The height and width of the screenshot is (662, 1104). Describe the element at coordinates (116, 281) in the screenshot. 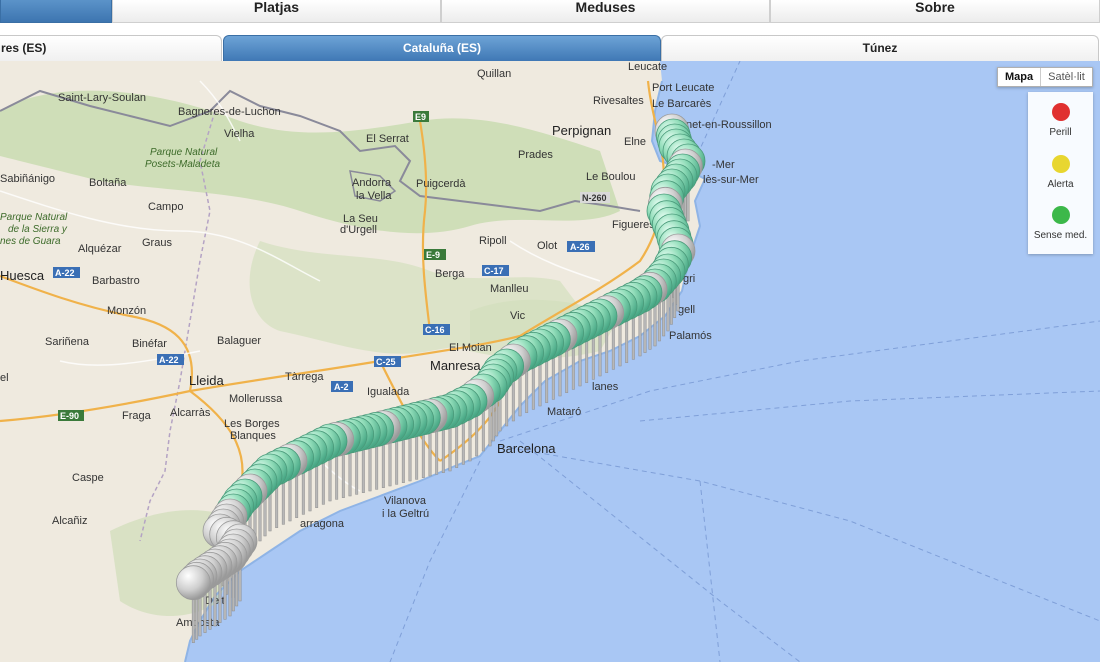

I see `svg-text: Barbastro` at that location.